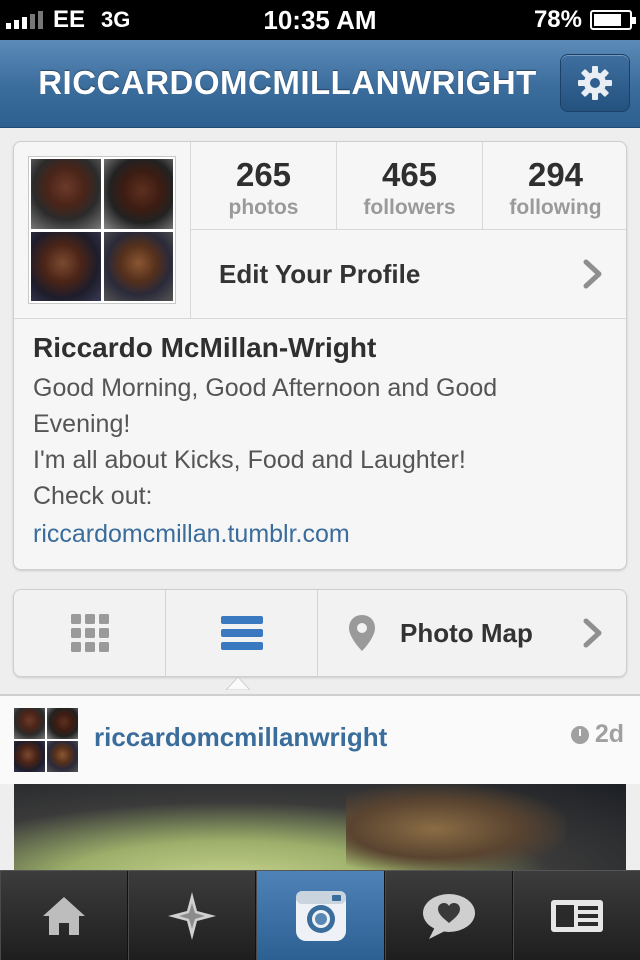 The image size is (640, 960). Describe the element at coordinates (265, 388) in the screenshot. I see `bio-line: Good Morning, Good Afternoon and Good` at that location.